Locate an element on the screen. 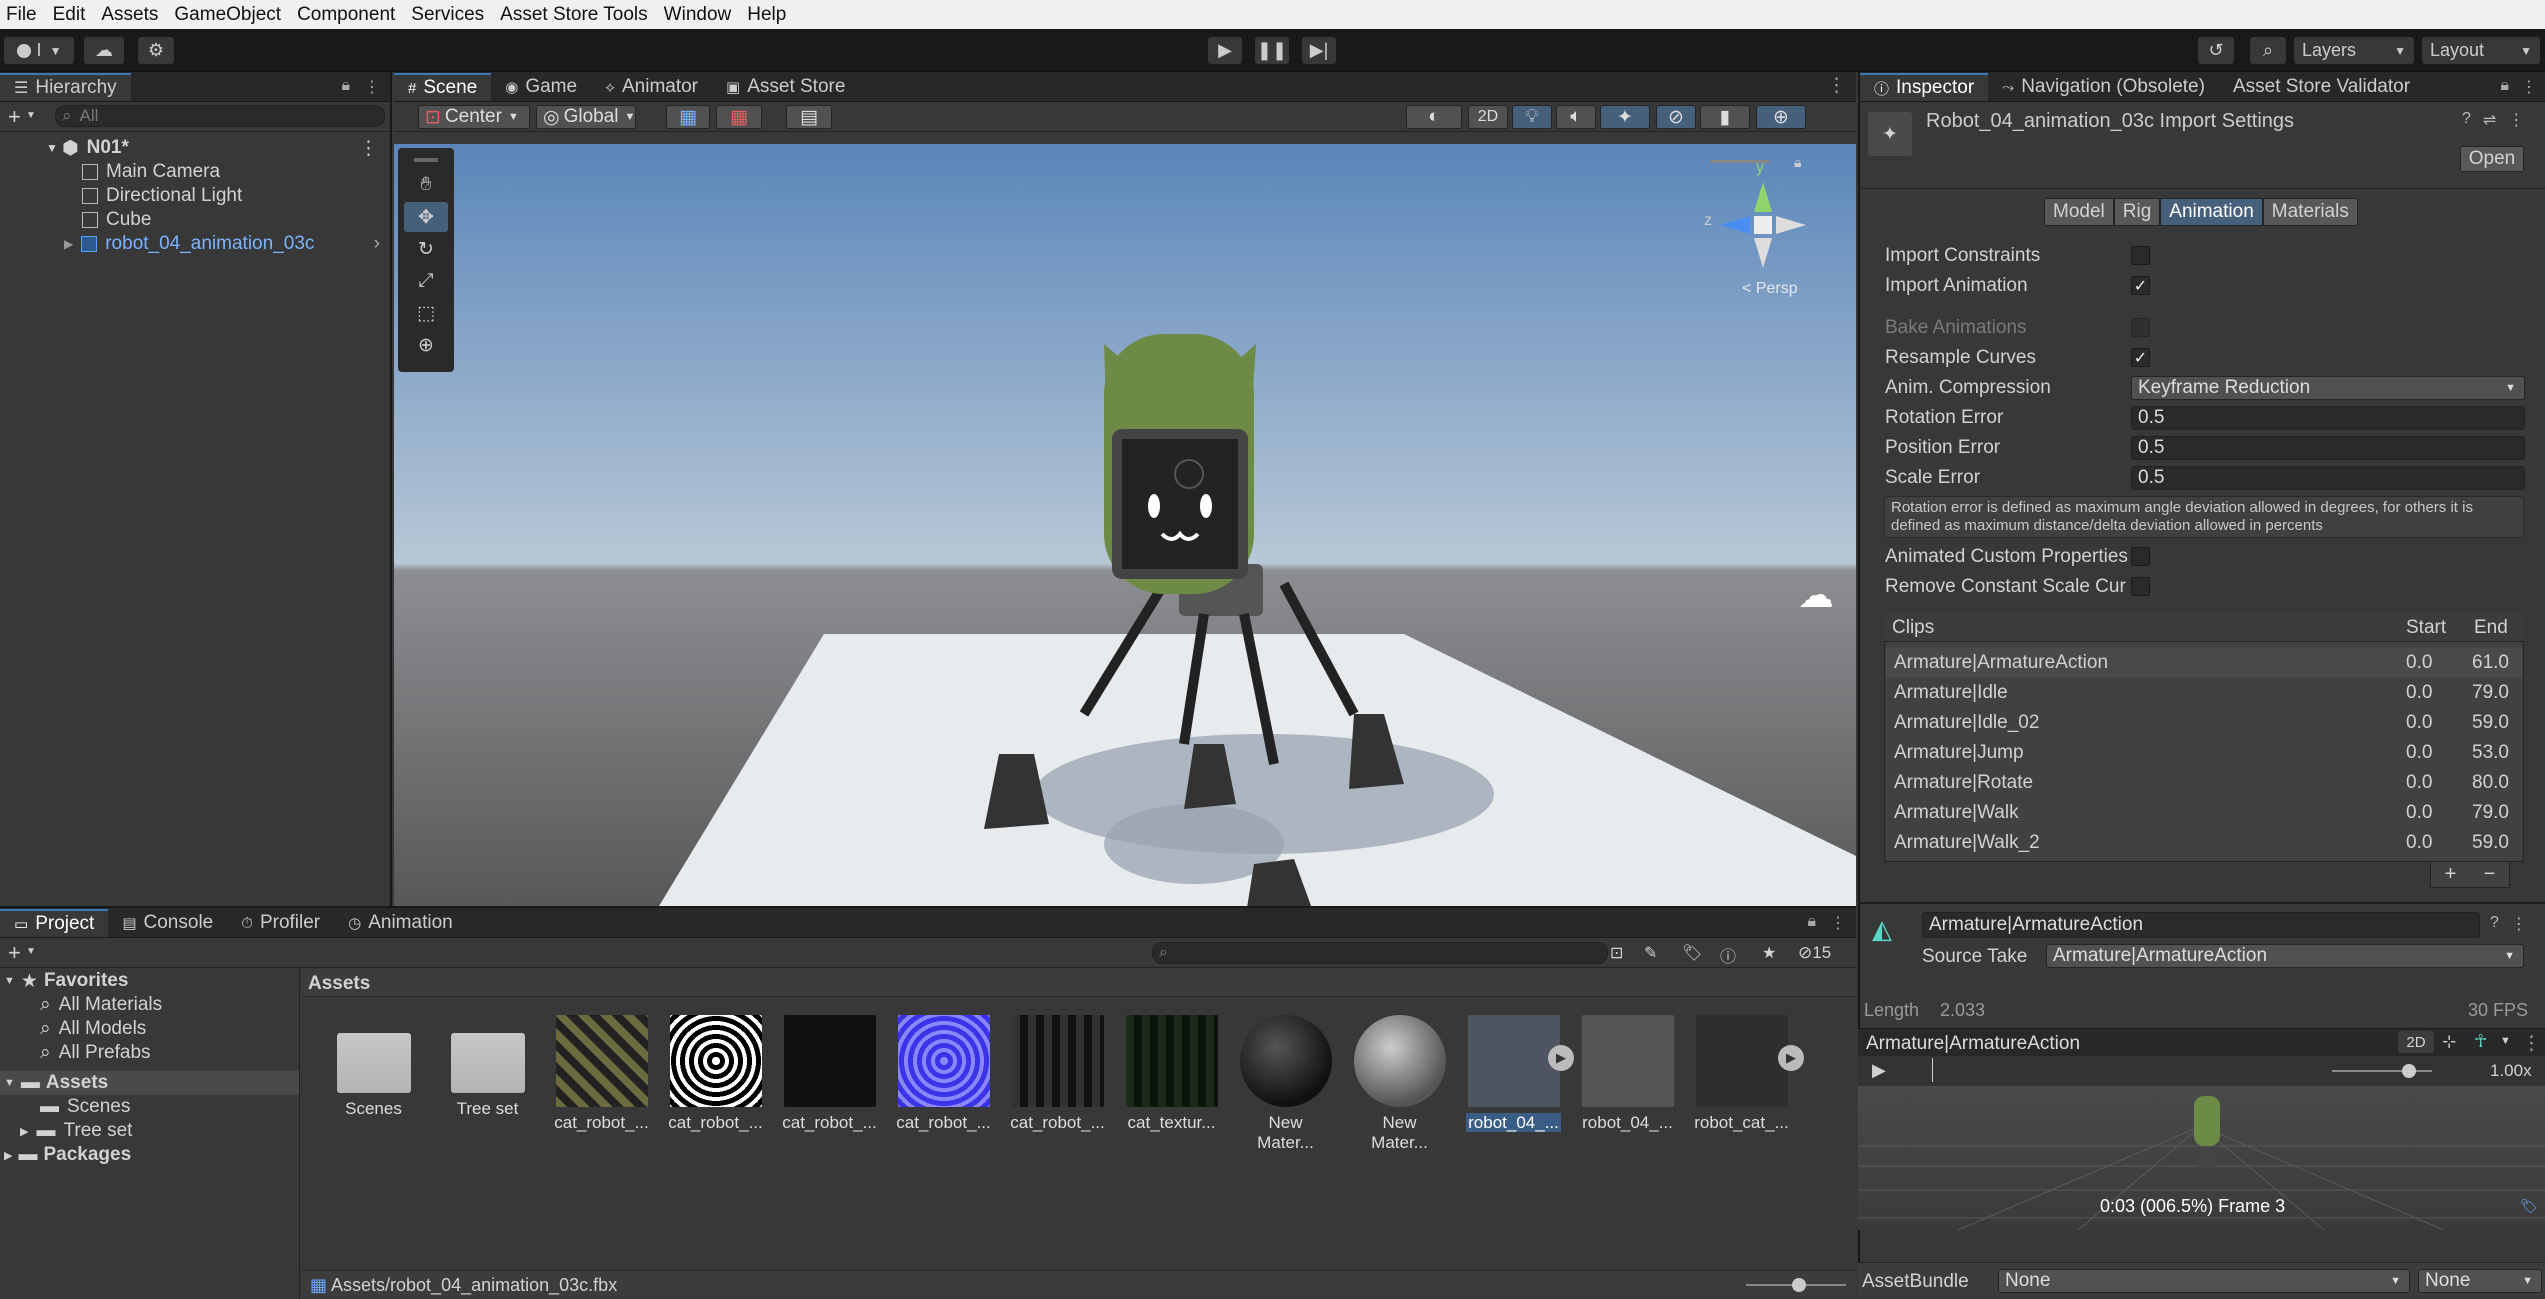 This screenshot has width=2545, height=1299. menu-window: Window is located at coordinates (700, 15).